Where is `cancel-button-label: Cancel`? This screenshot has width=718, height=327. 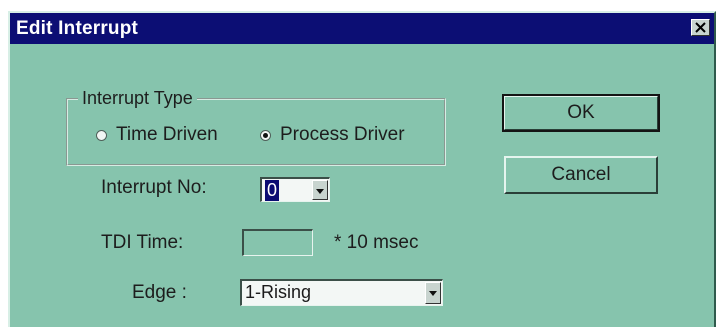 cancel-button-label: Cancel is located at coordinates (581, 174).